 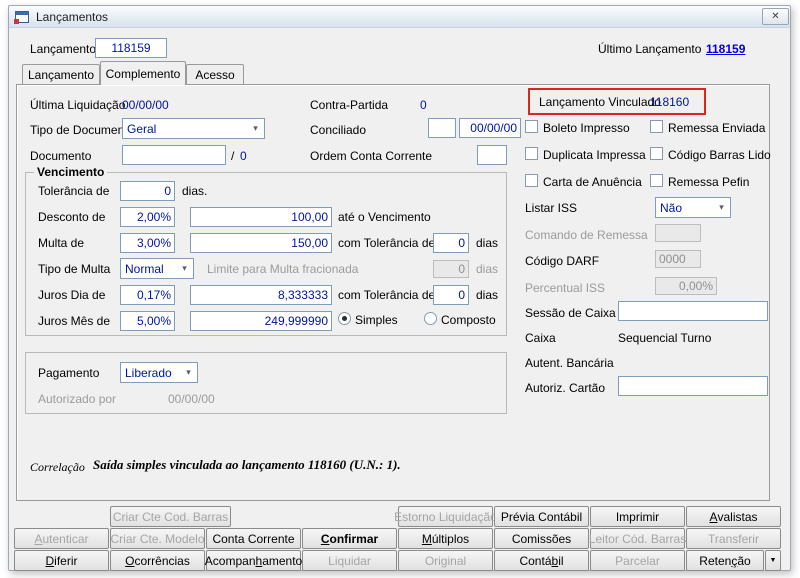 I want to click on transferir-button: Transferir, so click(x=733, y=538).